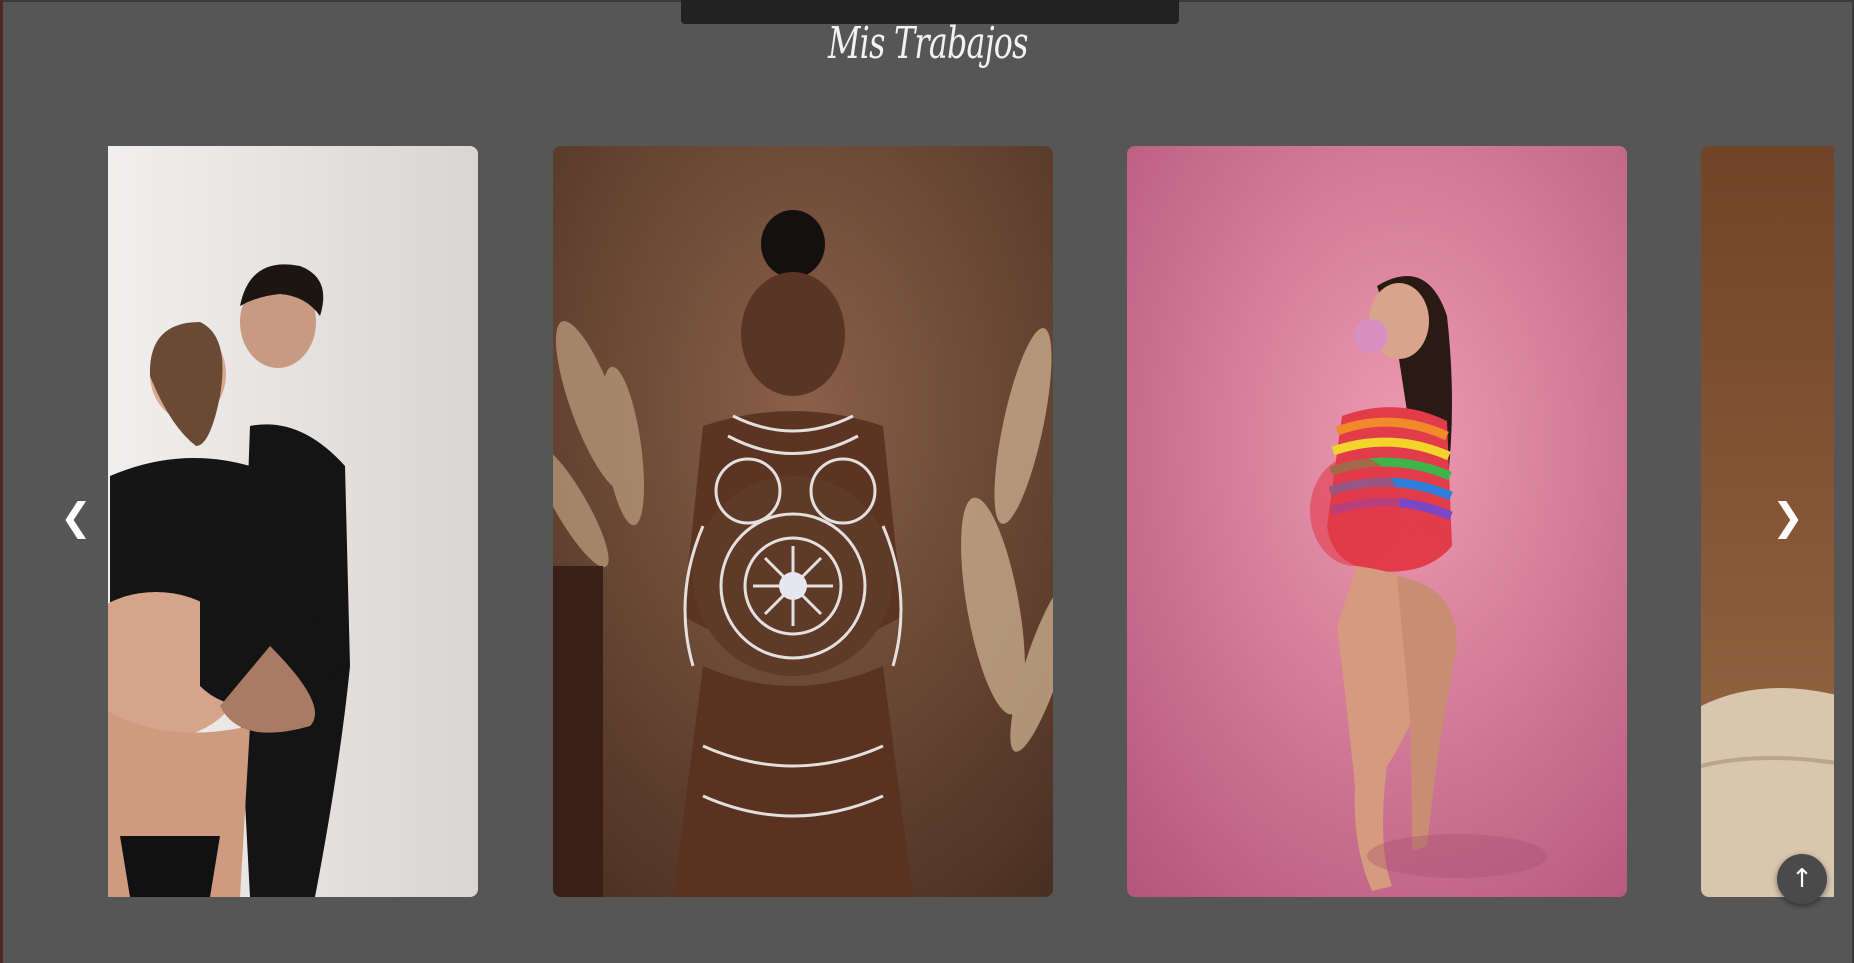 This screenshot has width=1854, height=963. I want to click on back-to-top-button: ↑, so click(1802, 879).